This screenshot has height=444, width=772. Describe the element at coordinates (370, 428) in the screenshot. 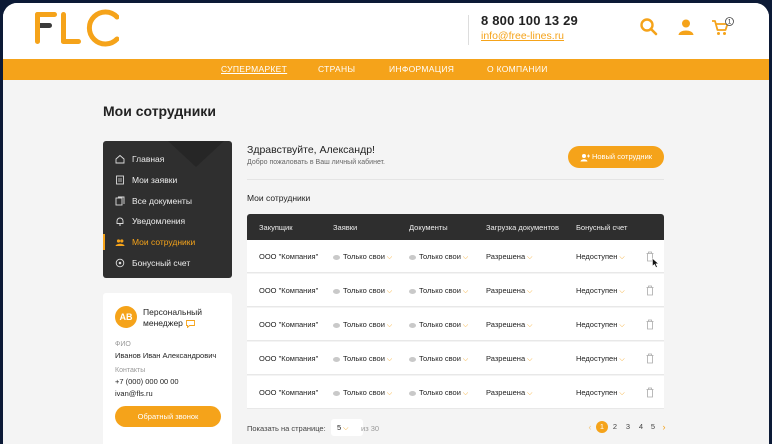

I see `total-count: из 30` at that location.